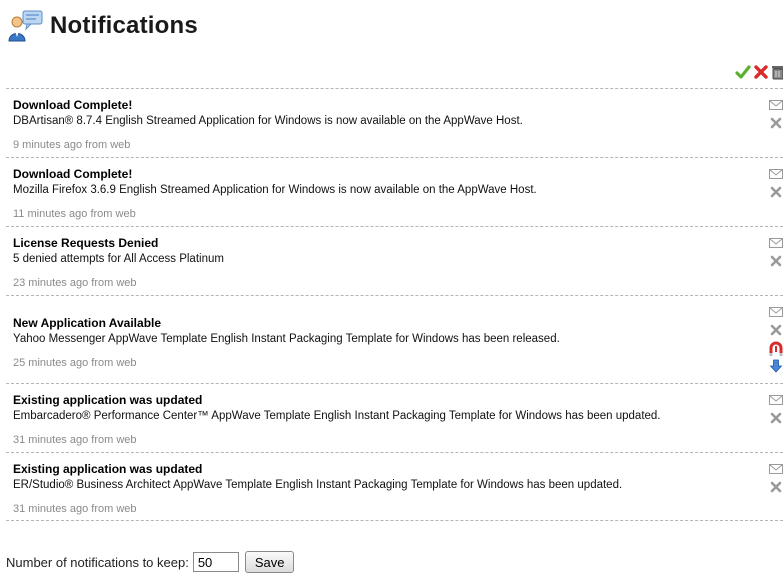 The height and width of the screenshot is (575, 783). I want to click on keep-count-input, so click(215, 562).